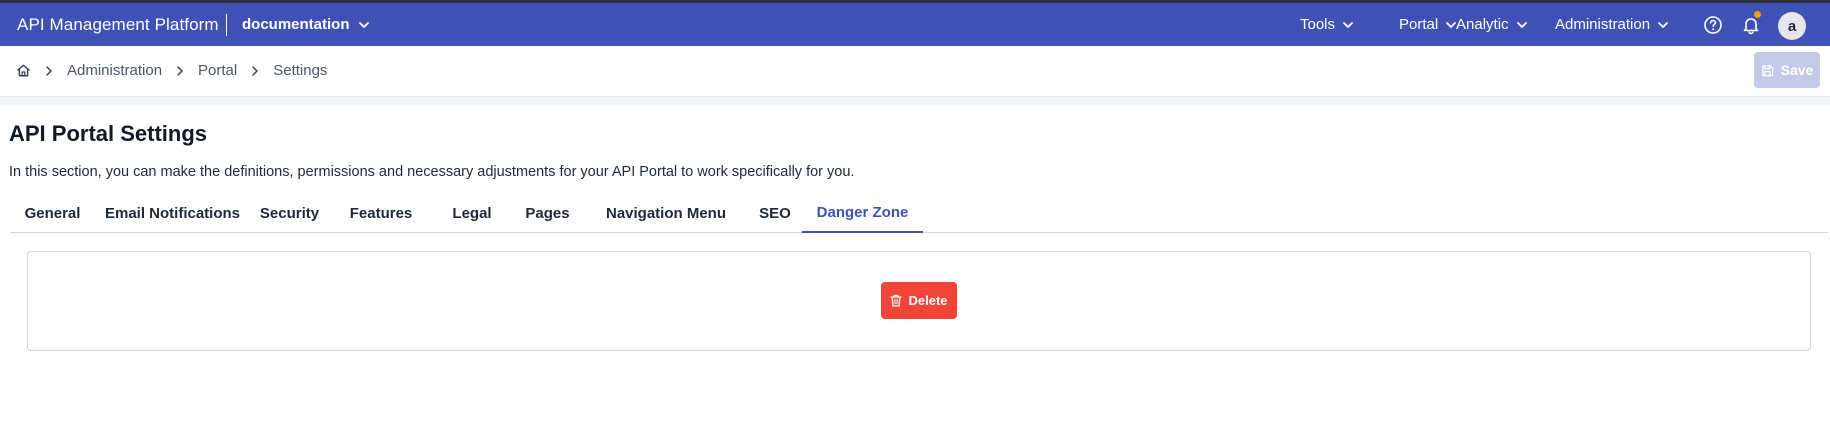 This screenshot has width=1830, height=441. Describe the element at coordinates (1318, 24) in the screenshot. I see `nav-menu-label: Tools` at that location.